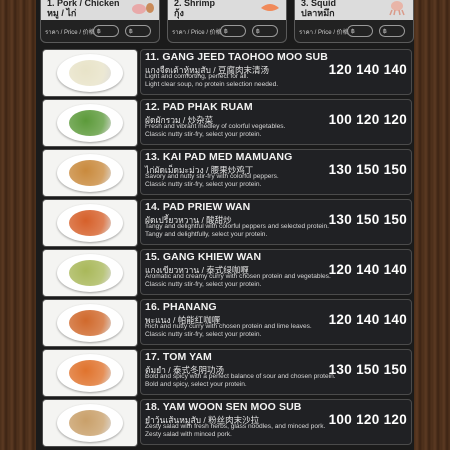 This screenshot has width=450, height=450. I want to click on dish-name: 11. GANG JEED TAOHOO MOO SUB, so click(236, 57).